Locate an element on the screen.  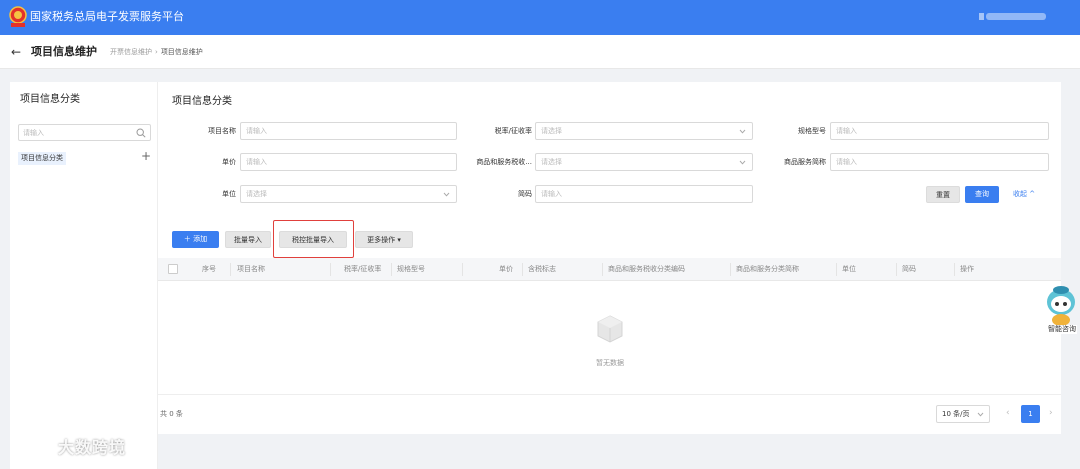
tax-category-field is located at coordinates (644, 162).